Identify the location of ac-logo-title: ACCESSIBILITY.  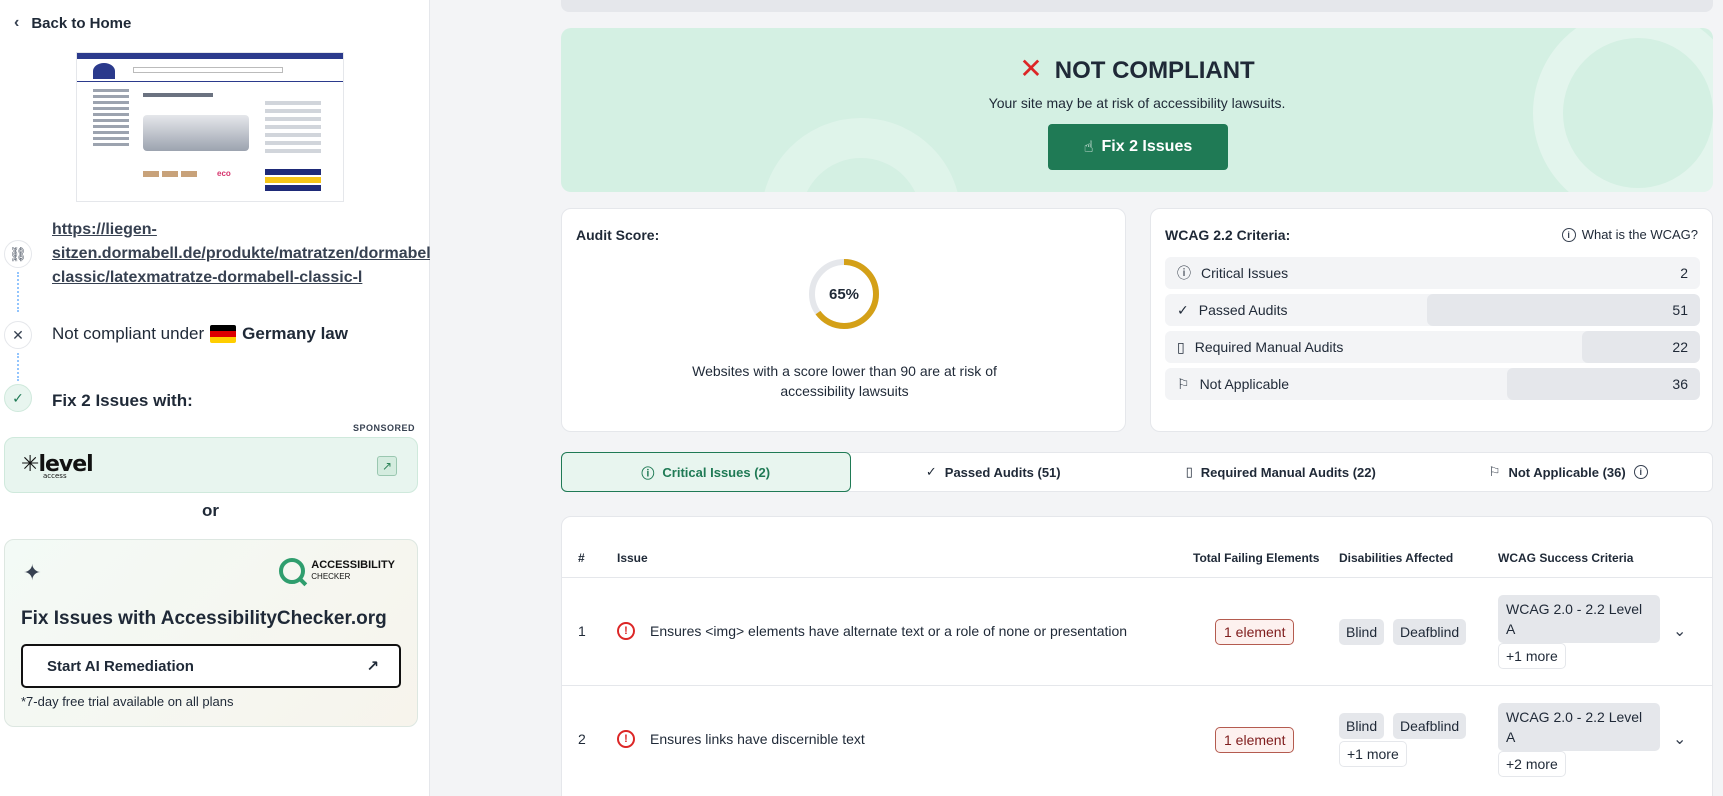
(353, 565).